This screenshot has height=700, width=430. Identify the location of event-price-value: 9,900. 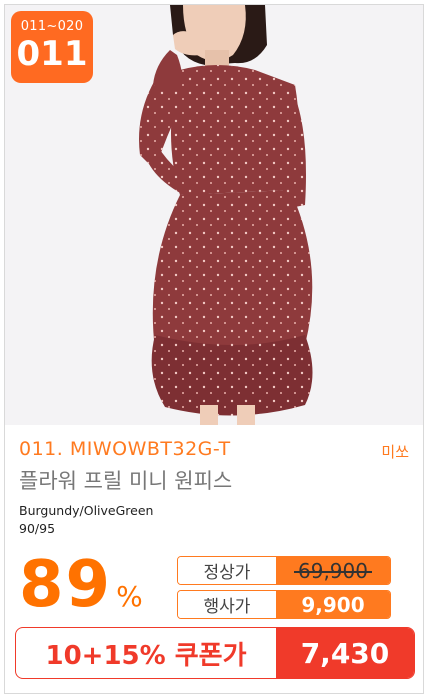
(333, 604).